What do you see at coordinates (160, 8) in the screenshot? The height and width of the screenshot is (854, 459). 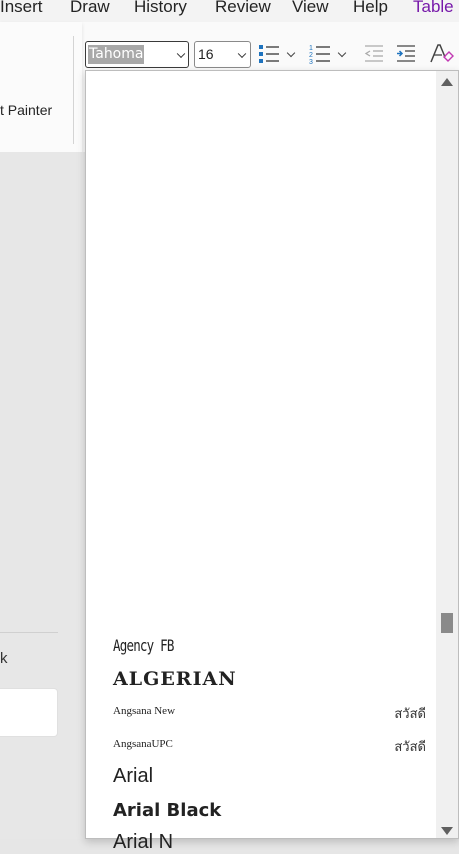 I see `menu-history: History` at bounding box center [160, 8].